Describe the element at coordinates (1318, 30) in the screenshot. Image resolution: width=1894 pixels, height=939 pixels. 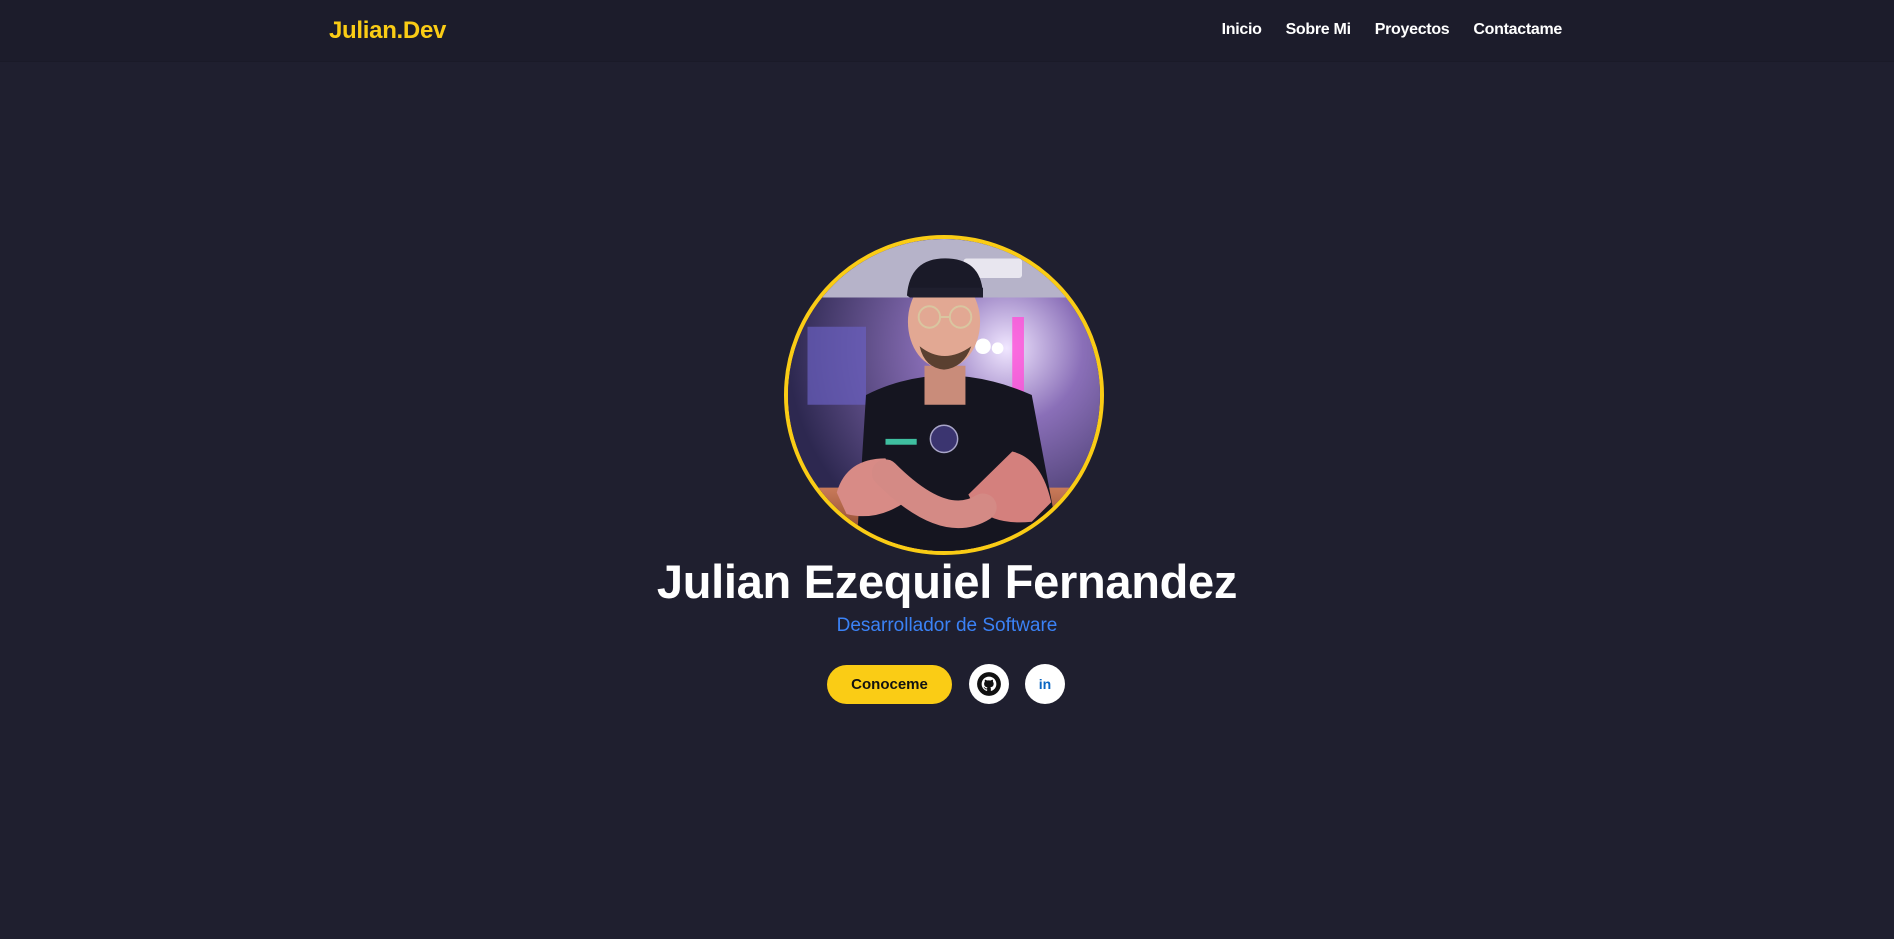
I see `nav-link-sobre-mi: Sobre Mi` at that location.